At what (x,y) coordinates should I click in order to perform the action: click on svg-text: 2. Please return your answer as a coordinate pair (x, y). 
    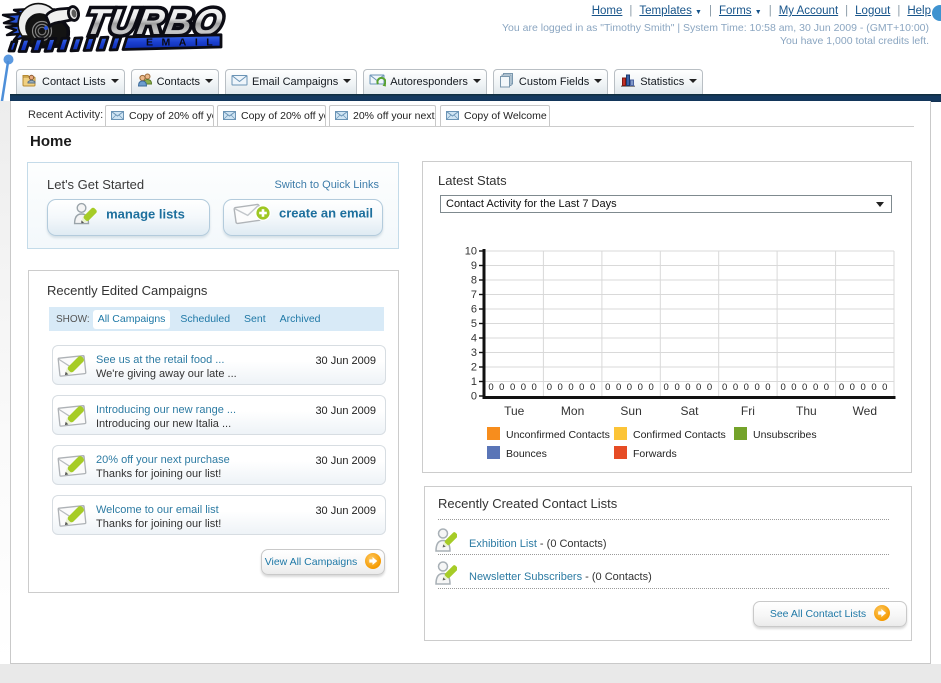
    Looking at the image, I should click on (474, 368).